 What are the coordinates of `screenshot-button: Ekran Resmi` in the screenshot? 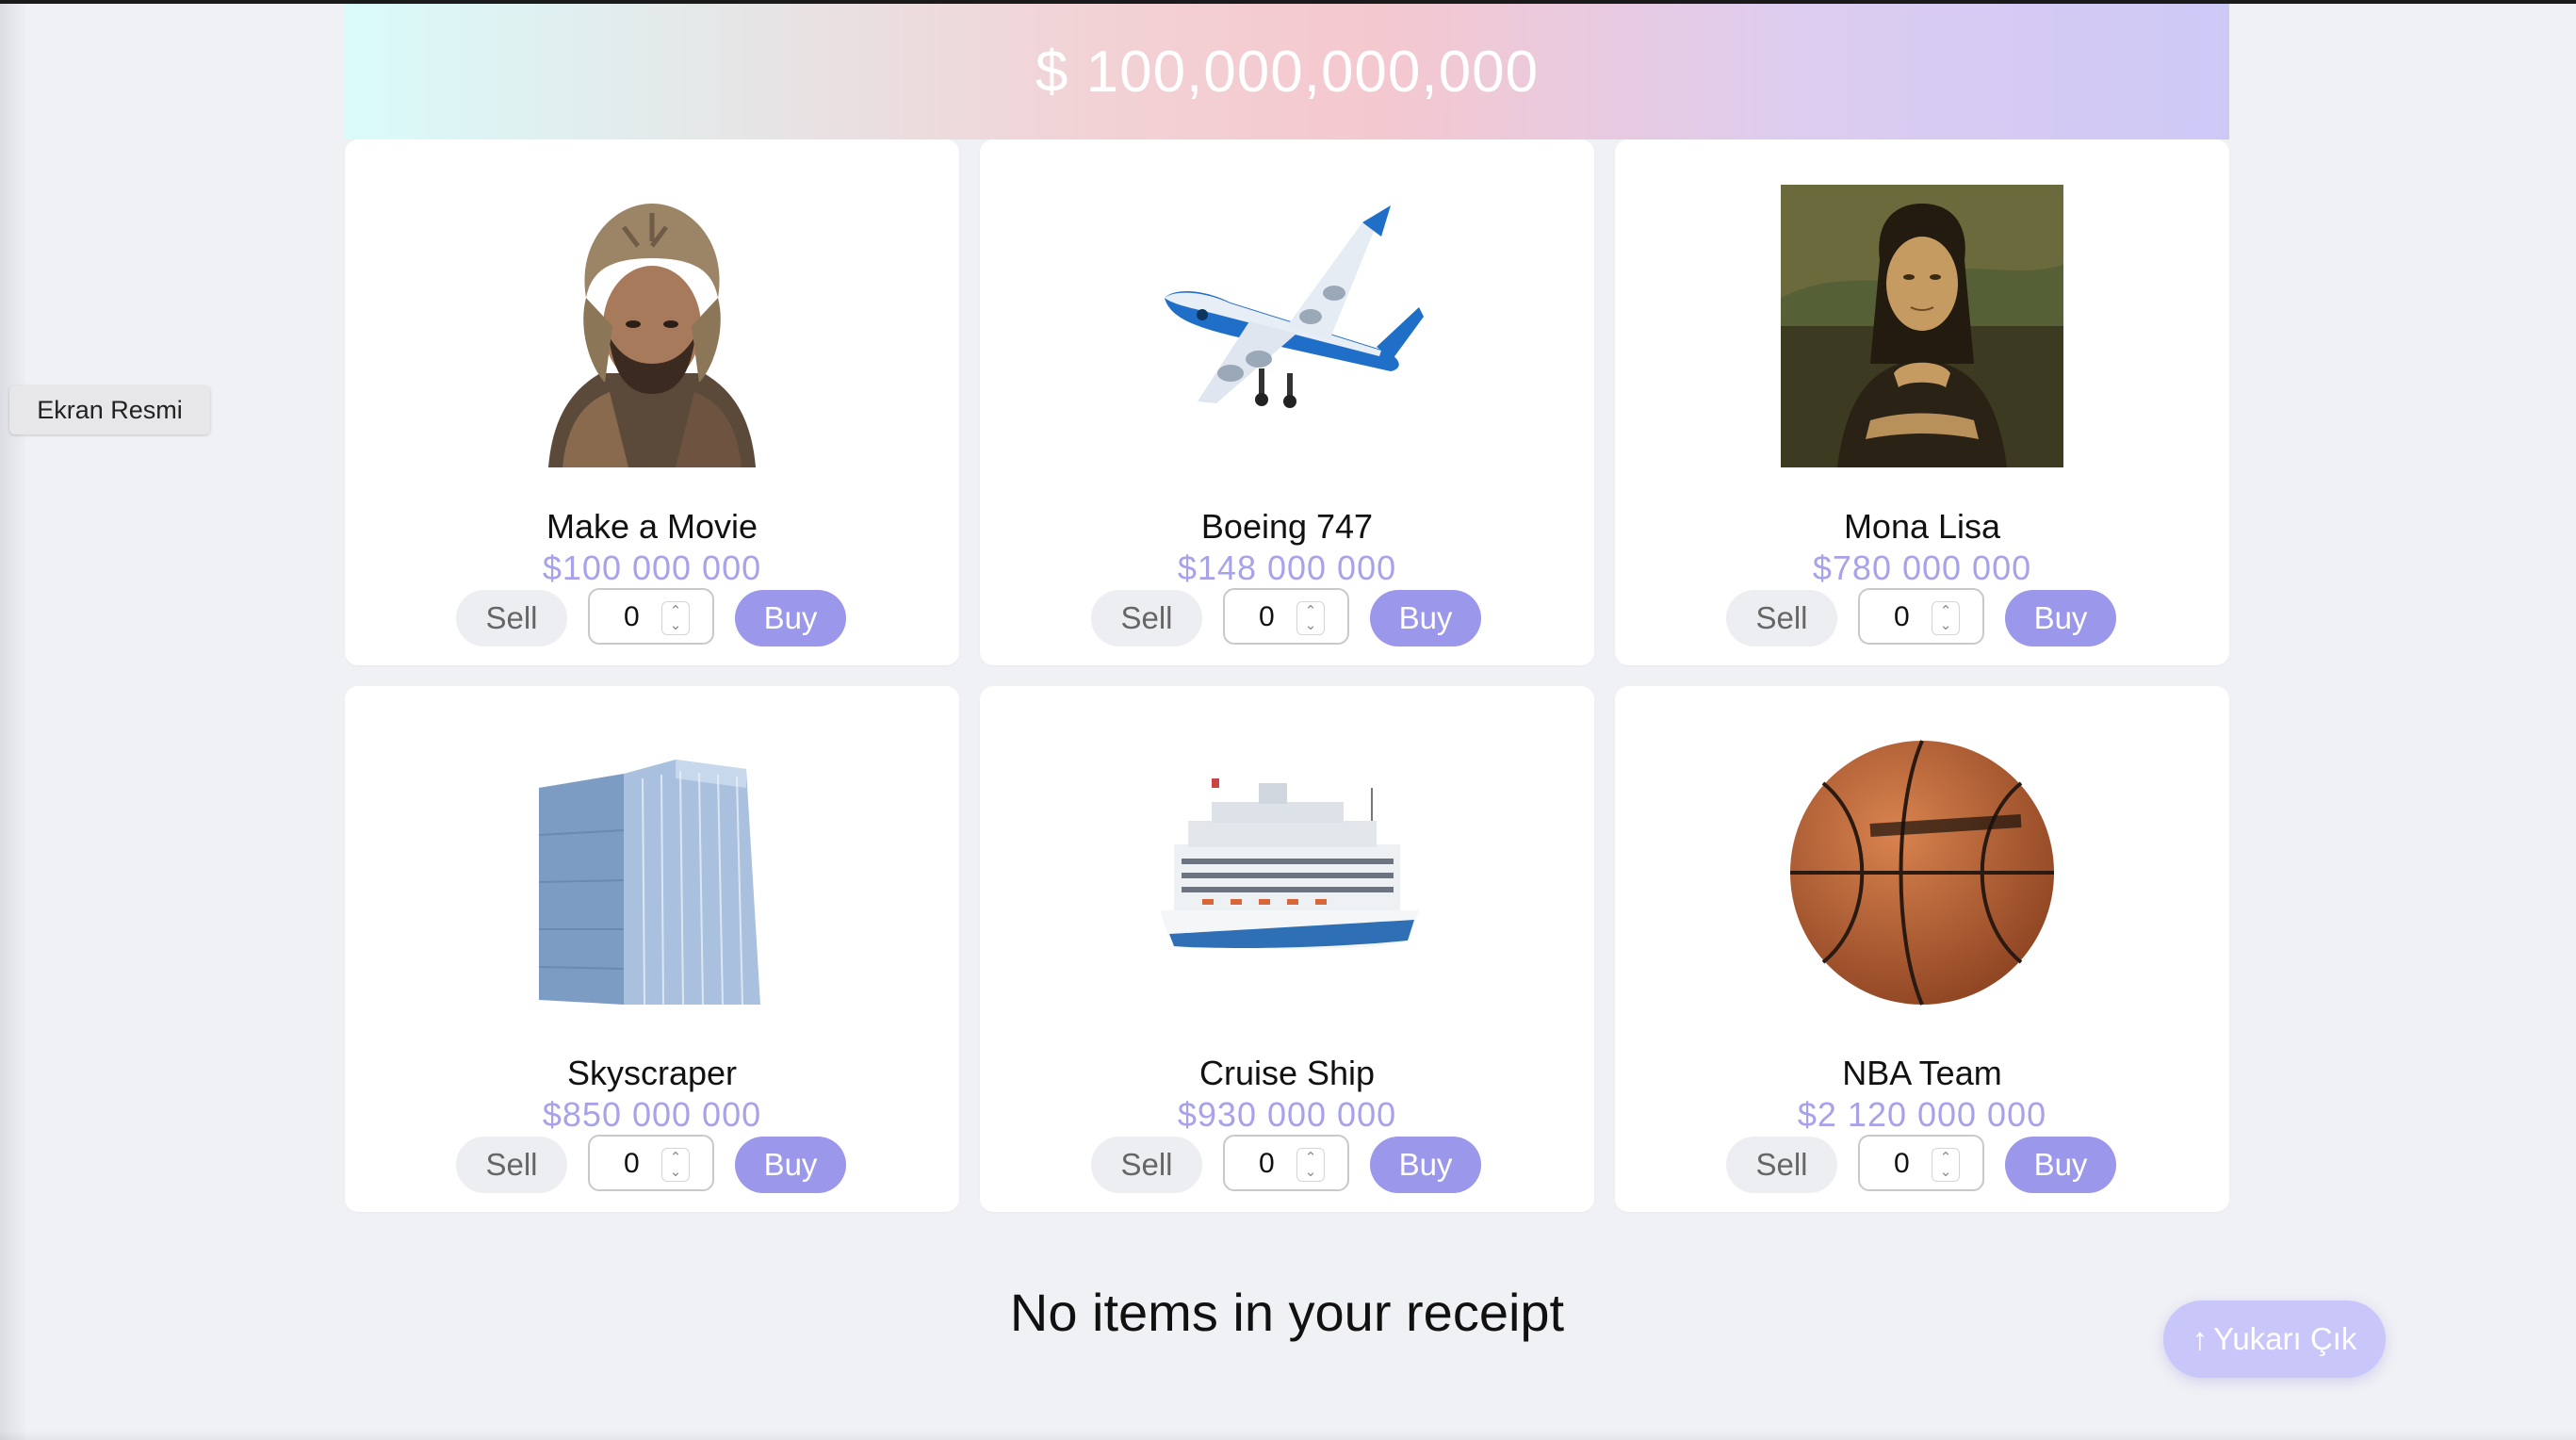 It's located at (109, 409).